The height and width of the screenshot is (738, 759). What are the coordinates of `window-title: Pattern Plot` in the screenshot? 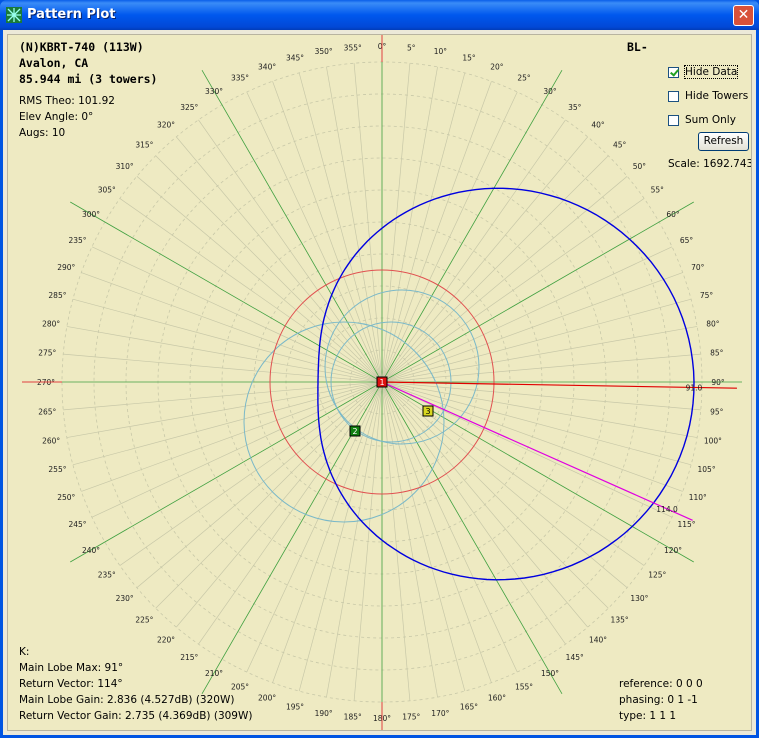 It's located at (71, 14).